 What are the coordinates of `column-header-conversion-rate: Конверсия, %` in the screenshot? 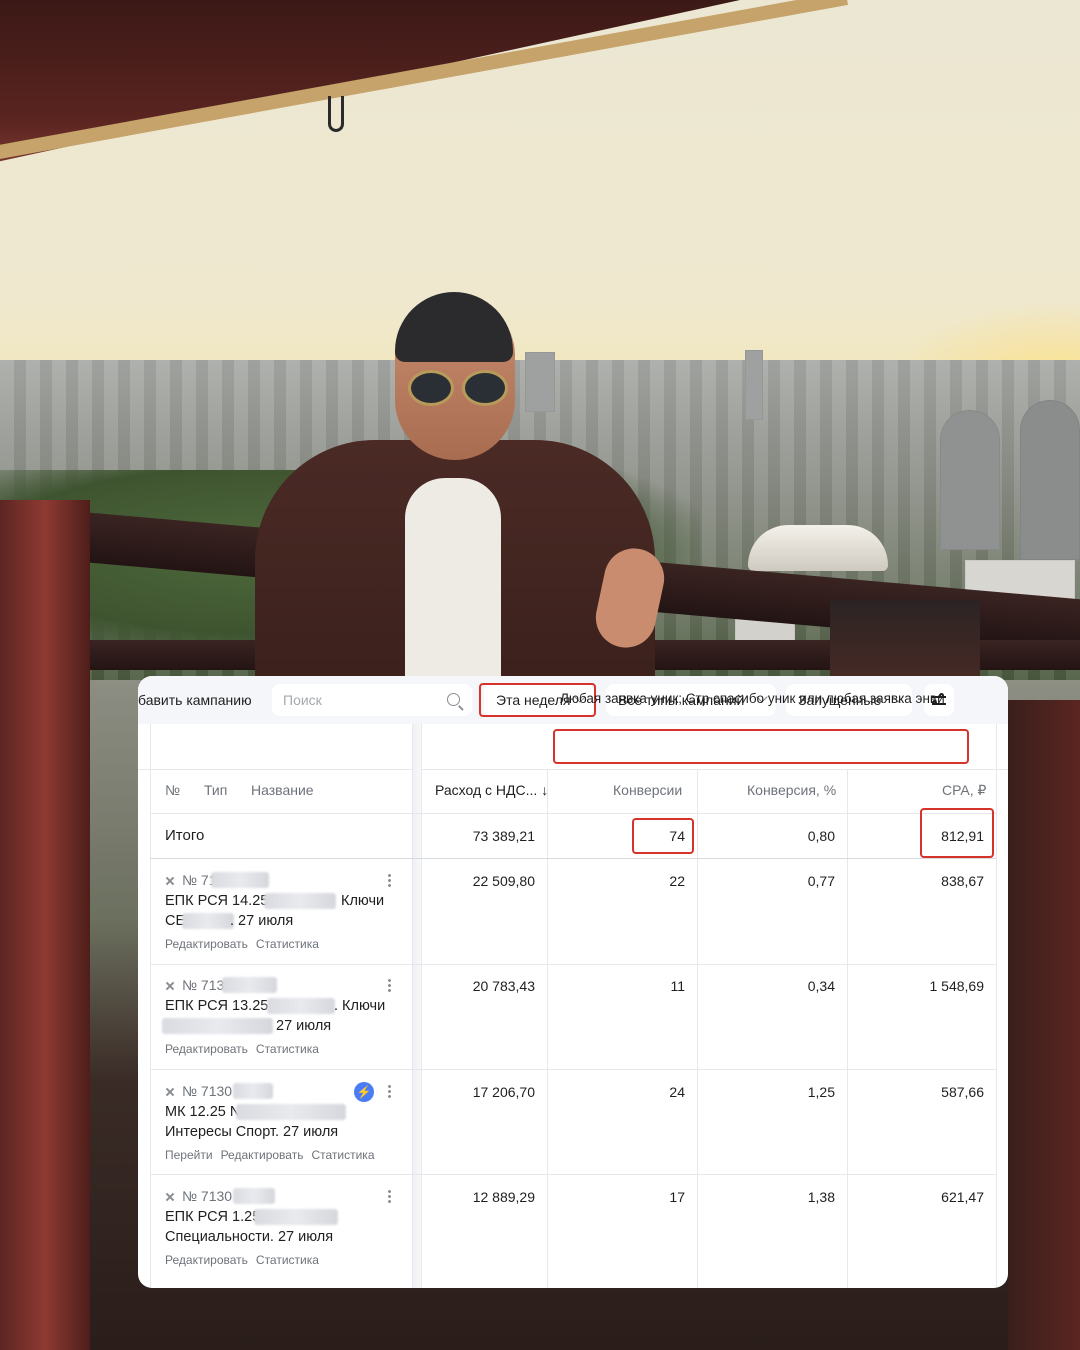 It's located at (791, 790).